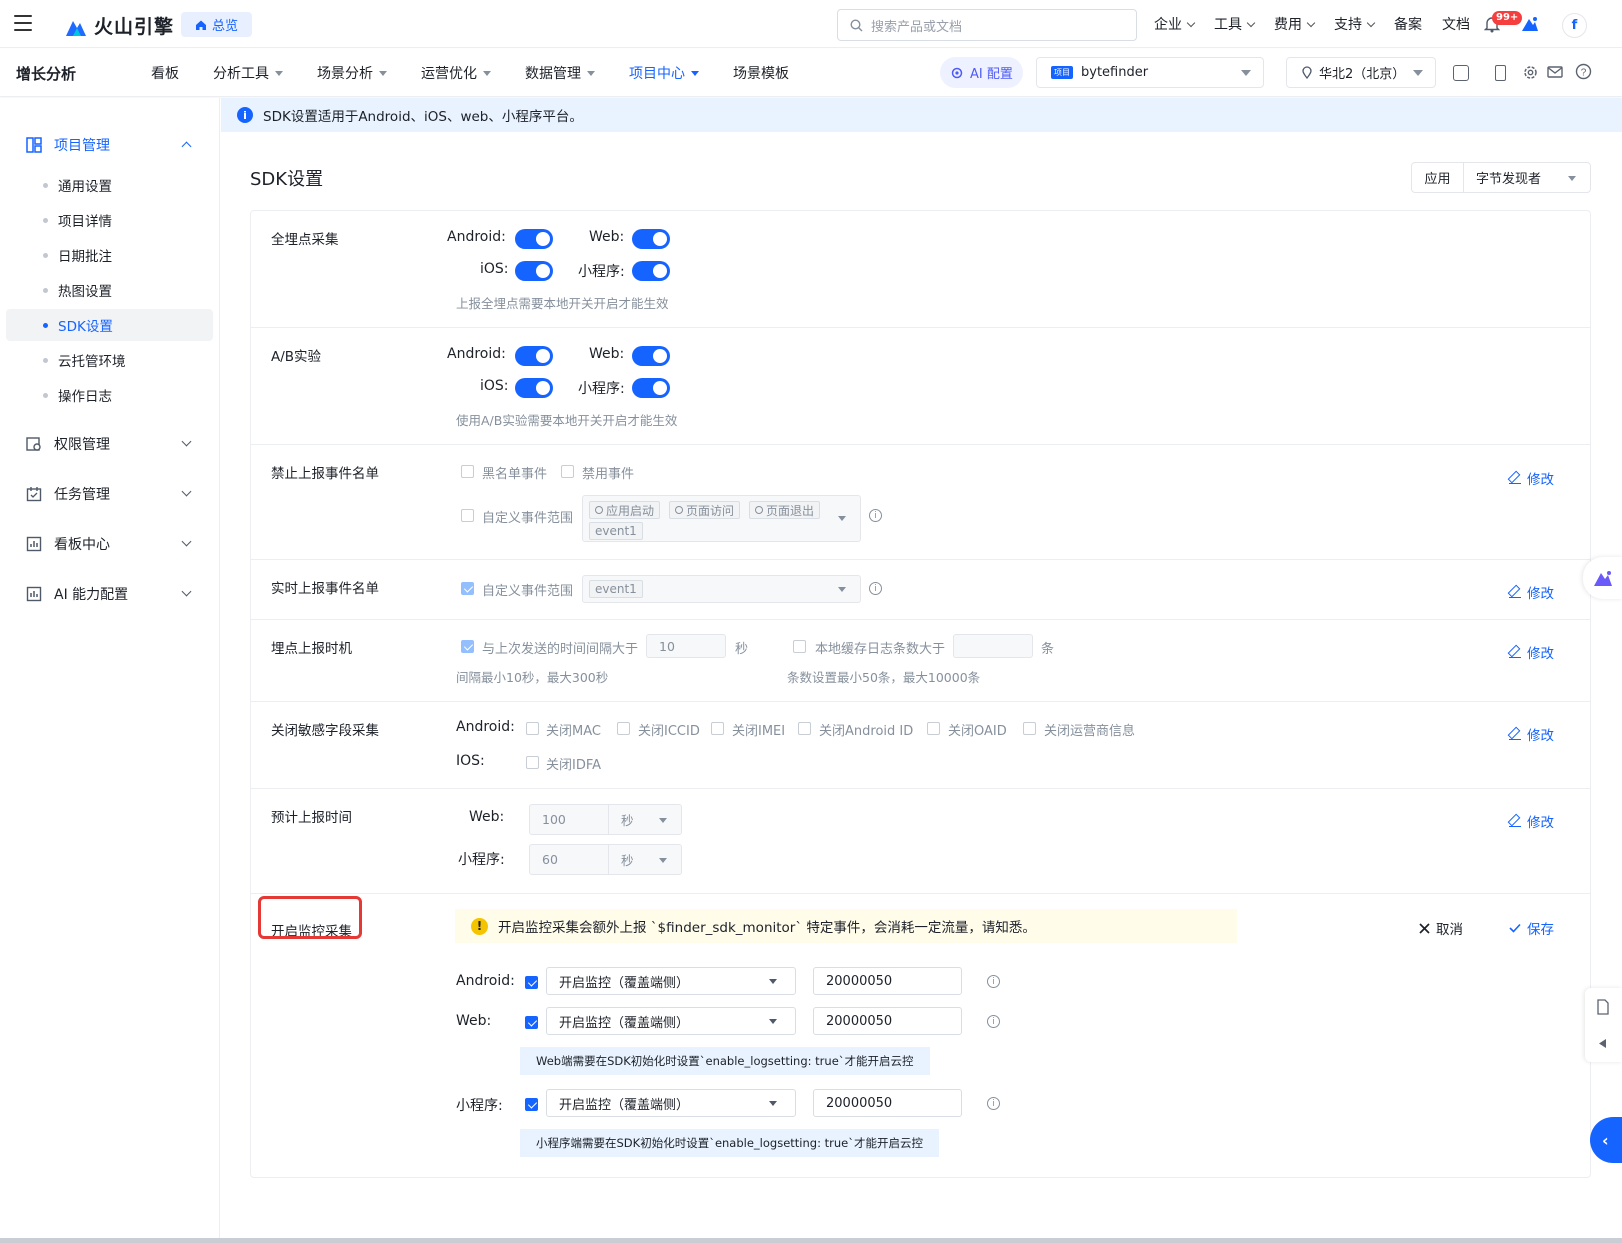 This screenshot has height=1243, width=1622. I want to click on full-tracking-mp-toggle, so click(651, 271).